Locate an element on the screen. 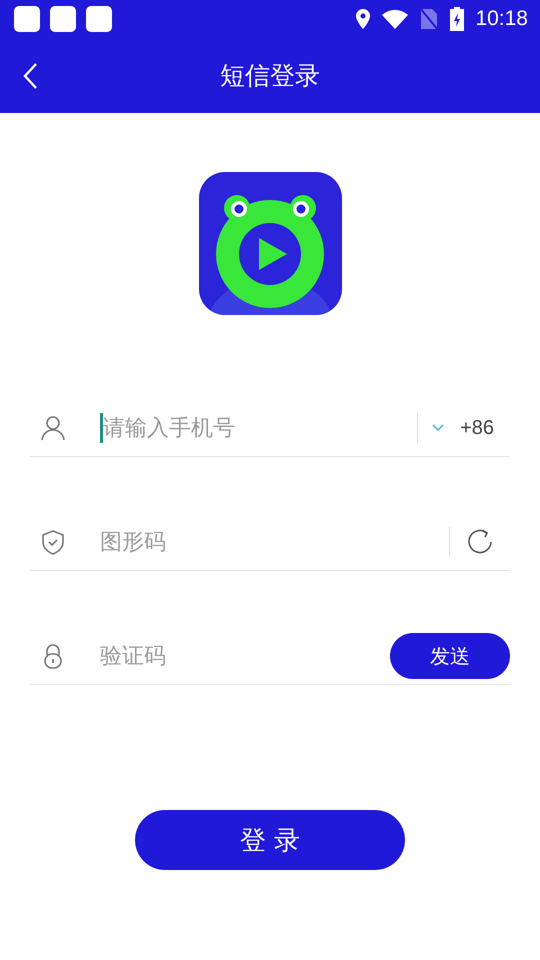  input-field: 验证码 is located at coordinates (245, 656).